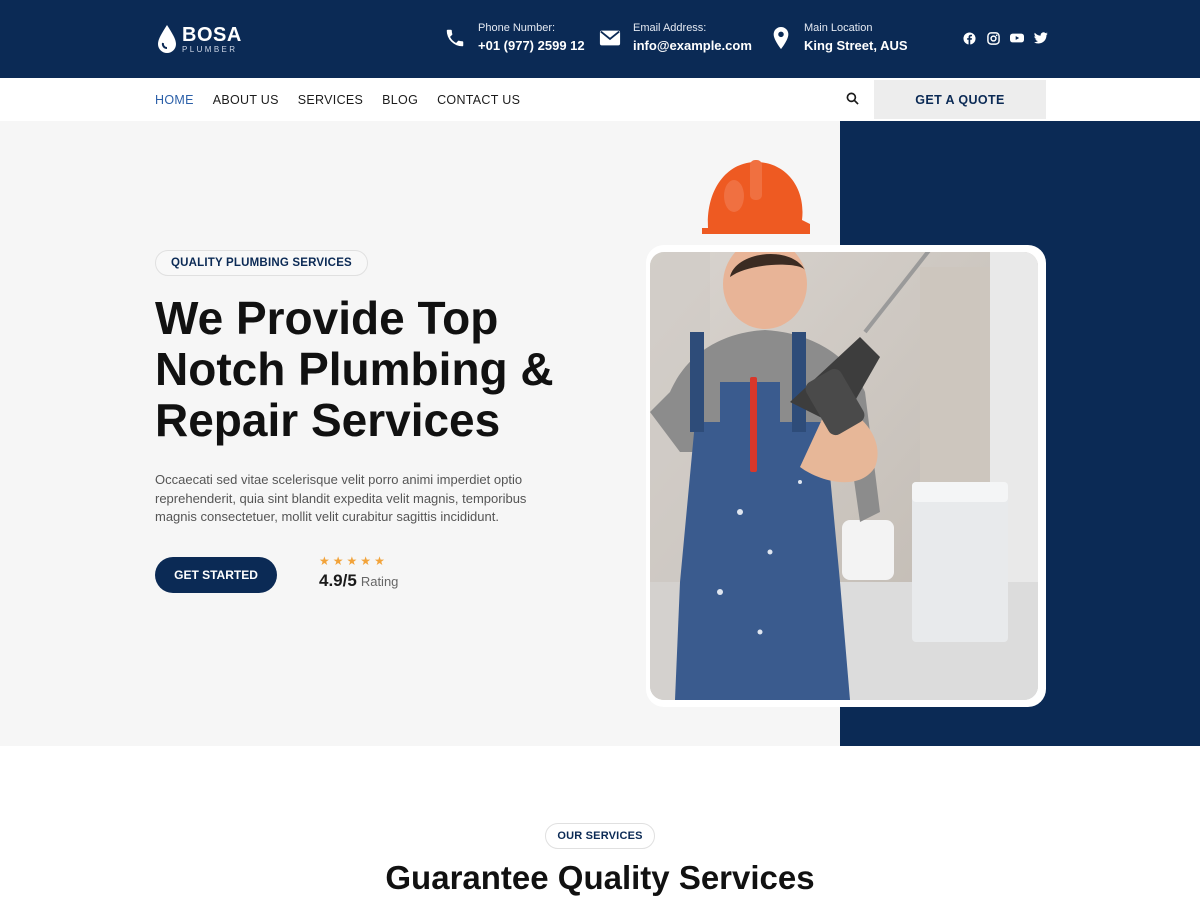  Describe the element at coordinates (960, 99) in the screenshot. I see `get-a-quote-button: GET A QUOTE` at that location.